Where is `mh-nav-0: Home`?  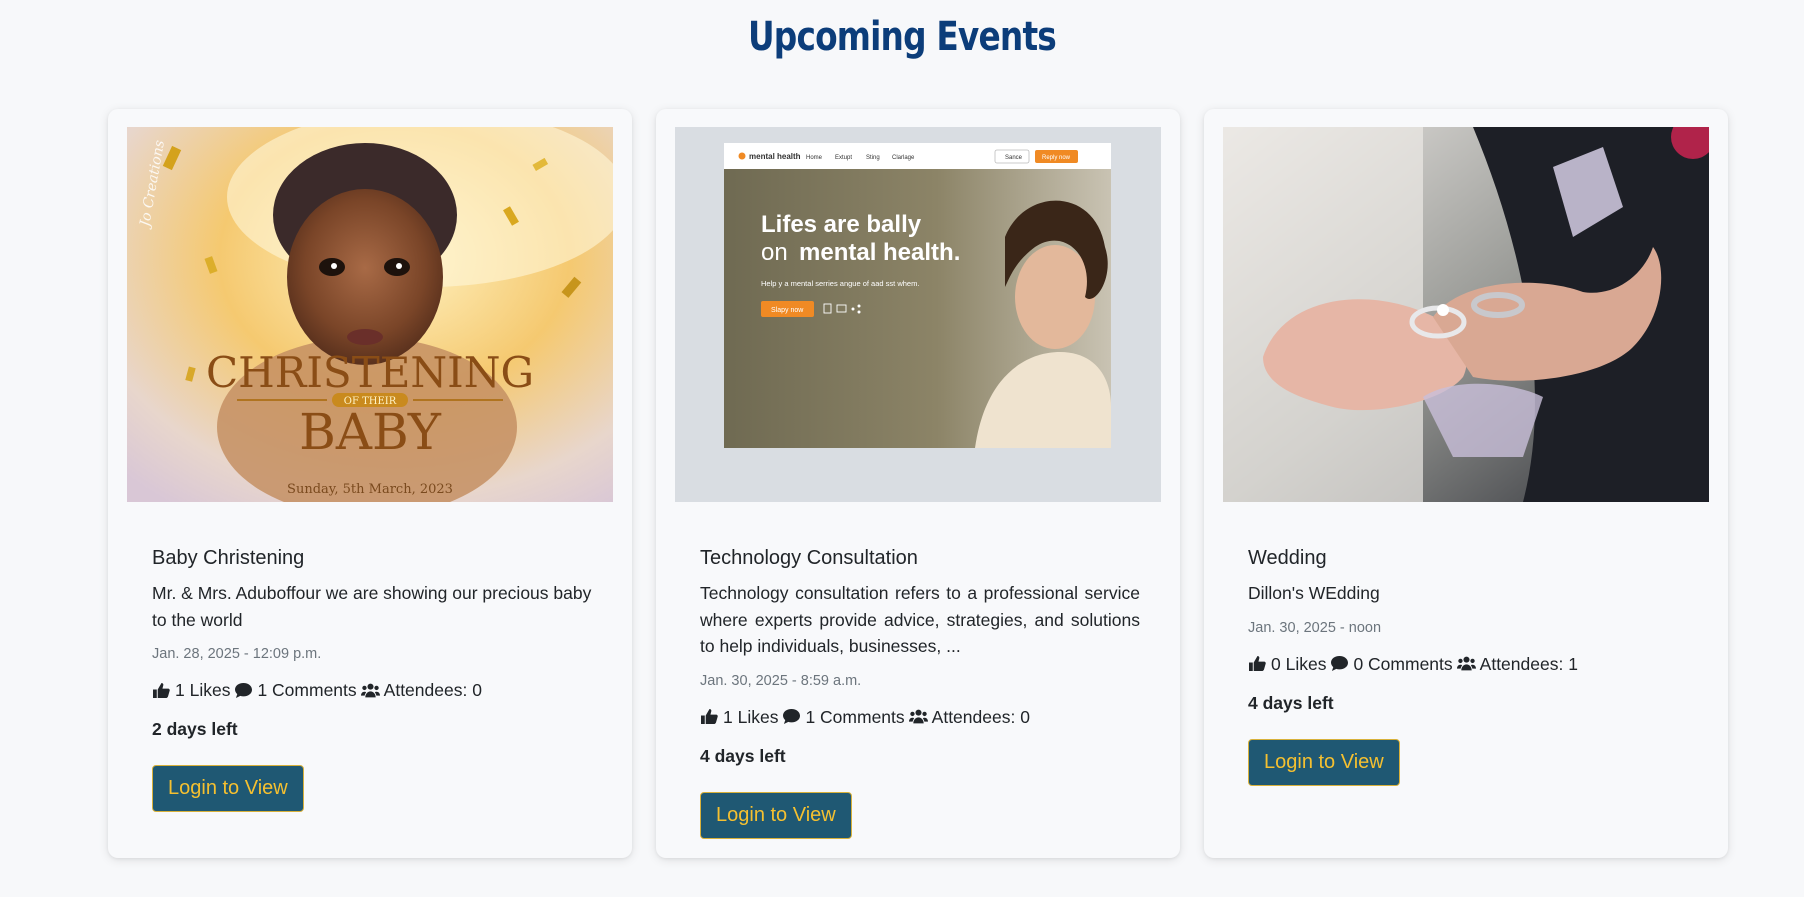 mh-nav-0: Home is located at coordinates (814, 158).